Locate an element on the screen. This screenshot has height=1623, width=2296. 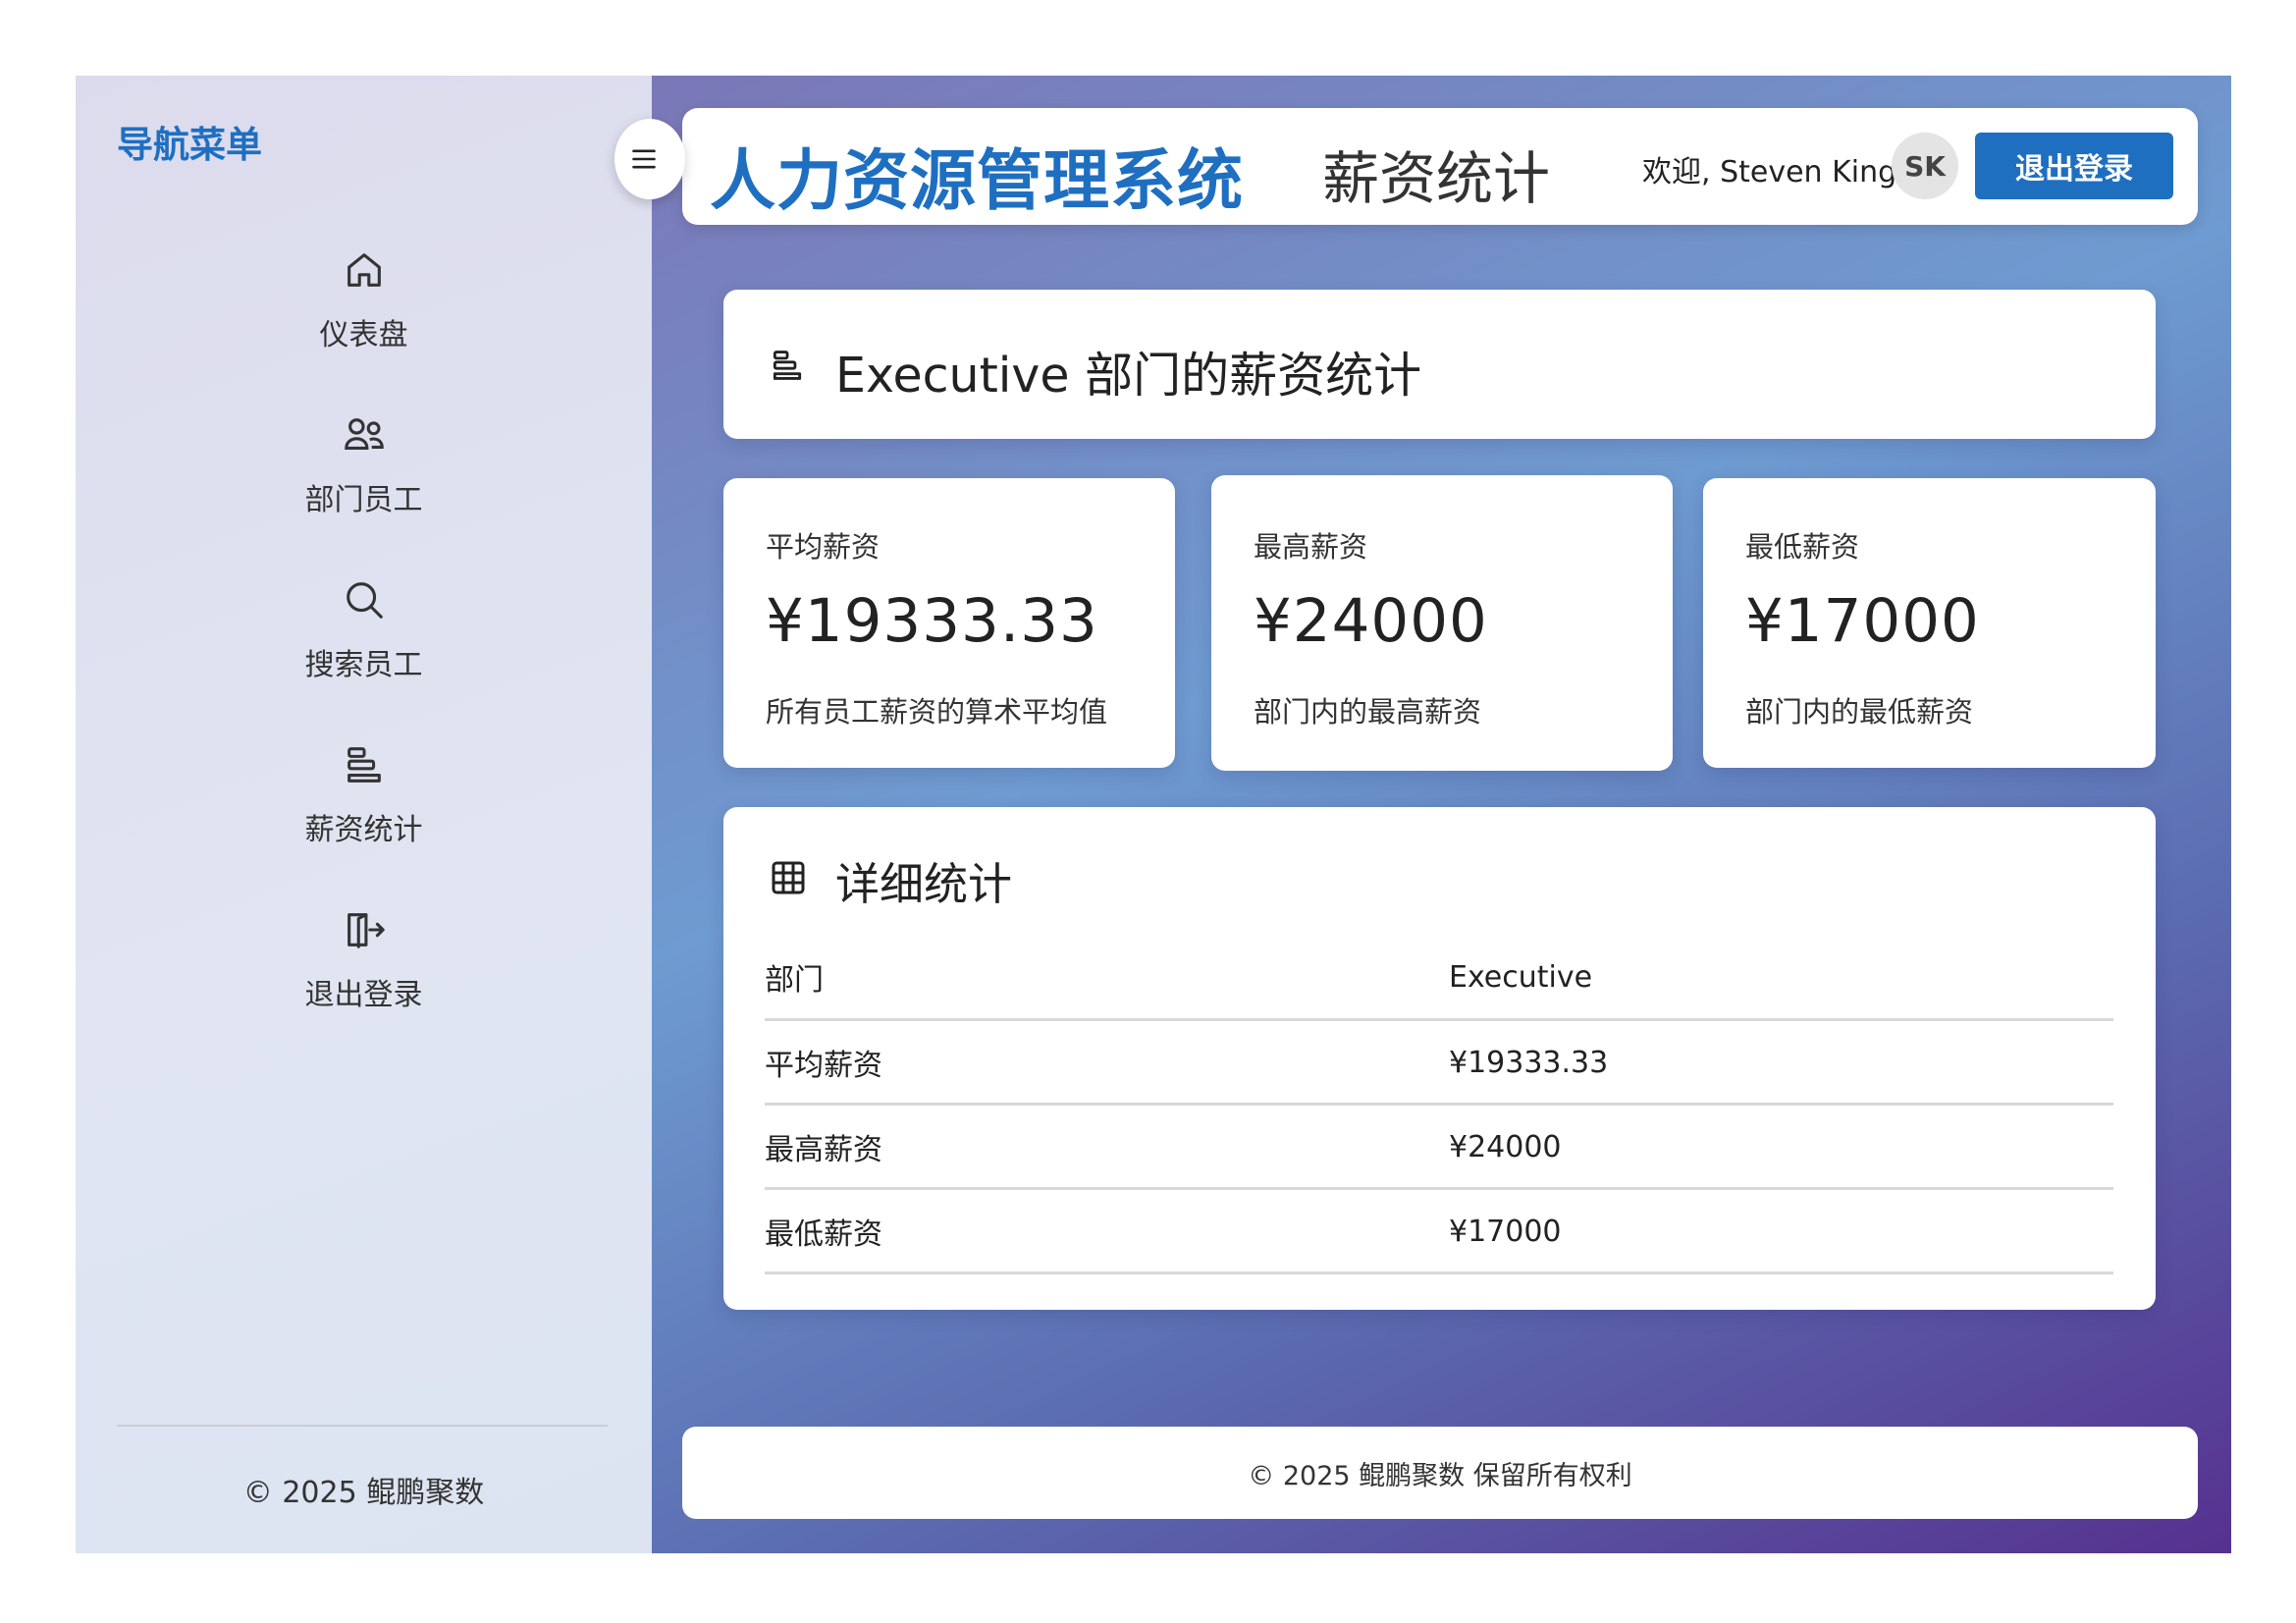
users-icon is located at coordinates (364, 434).